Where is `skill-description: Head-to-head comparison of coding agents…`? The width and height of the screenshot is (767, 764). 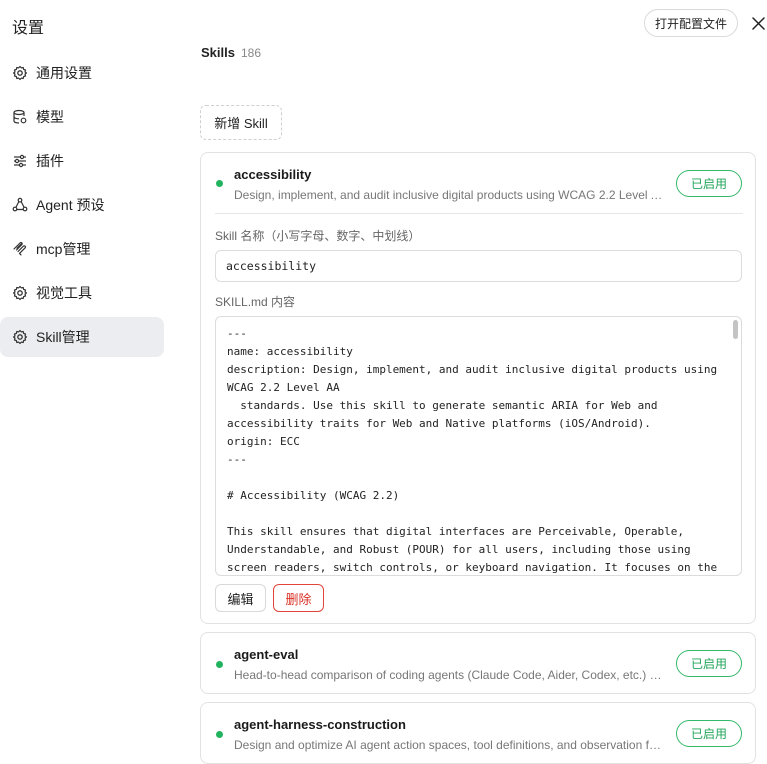 skill-description: Head-to-head comparison of coding agents… is located at coordinates (450, 675).